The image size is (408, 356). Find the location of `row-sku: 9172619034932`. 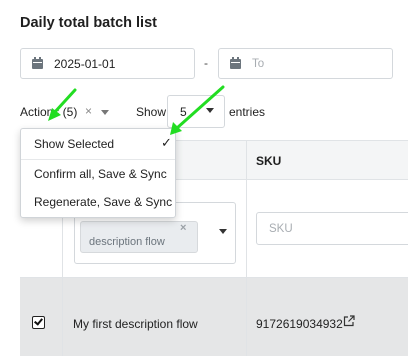

row-sku: 9172619034932 is located at coordinates (299, 324).